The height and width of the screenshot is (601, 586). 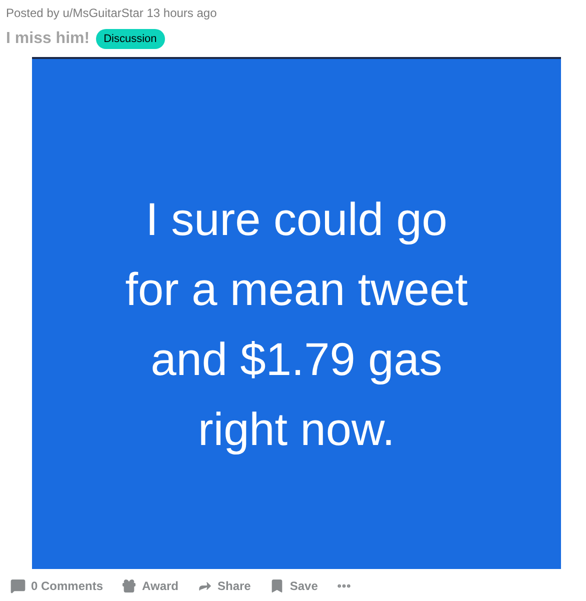 What do you see at coordinates (112, 13) in the screenshot?
I see `post-meta: Posted by u/MsGuitarStar 13 hours ago` at bounding box center [112, 13].